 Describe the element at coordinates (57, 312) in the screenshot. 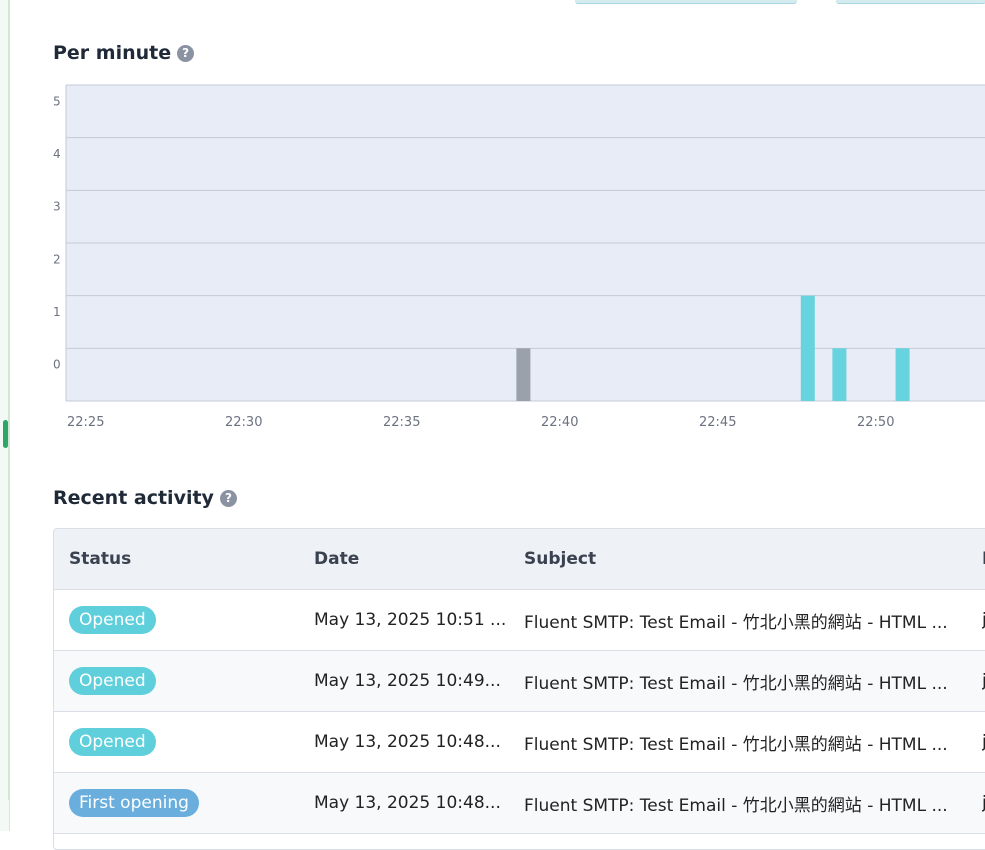

I see `y-tick-label: 1` at that location.